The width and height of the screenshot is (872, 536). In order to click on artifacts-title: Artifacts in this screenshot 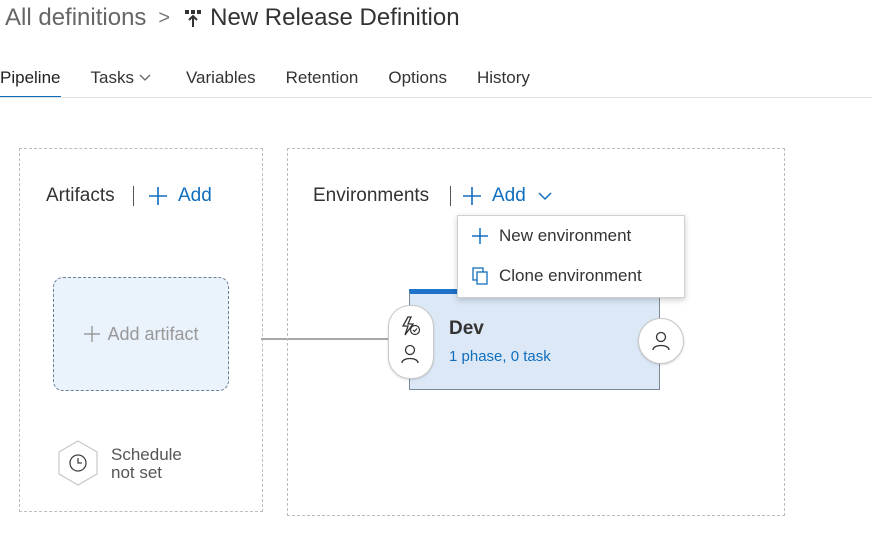, I will do `click(80, 195)`.